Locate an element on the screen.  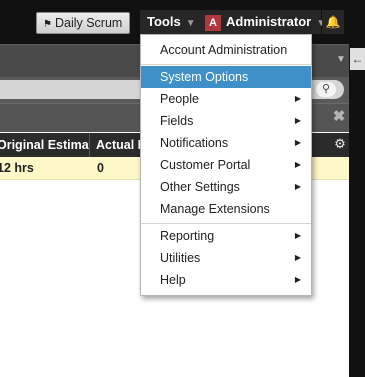
tools-menu-button: Tools ▼ is located at coordinates (170, 22).